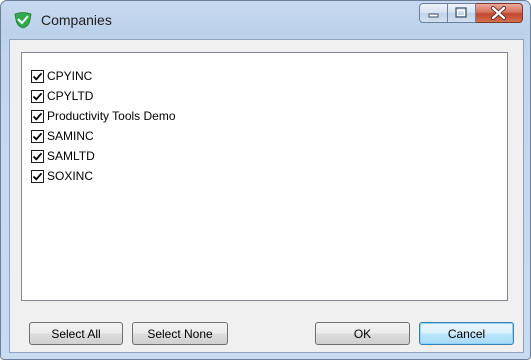 The width and height of the screenshot is (531, 360). I want to click on list-item-label: Productivity Tools Demo, so click(111, 116).